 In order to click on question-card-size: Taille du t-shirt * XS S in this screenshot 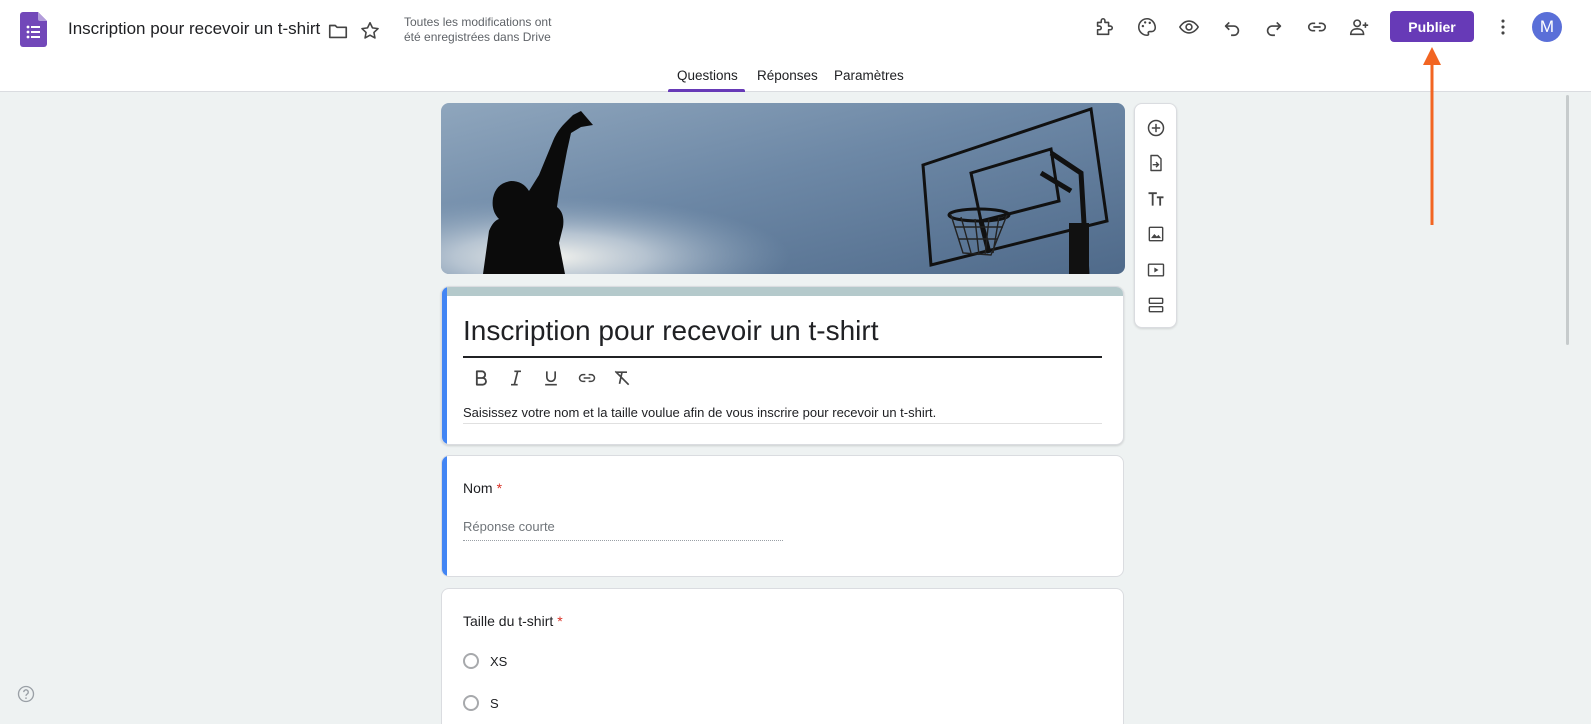, I will do `click(782, 656)`.